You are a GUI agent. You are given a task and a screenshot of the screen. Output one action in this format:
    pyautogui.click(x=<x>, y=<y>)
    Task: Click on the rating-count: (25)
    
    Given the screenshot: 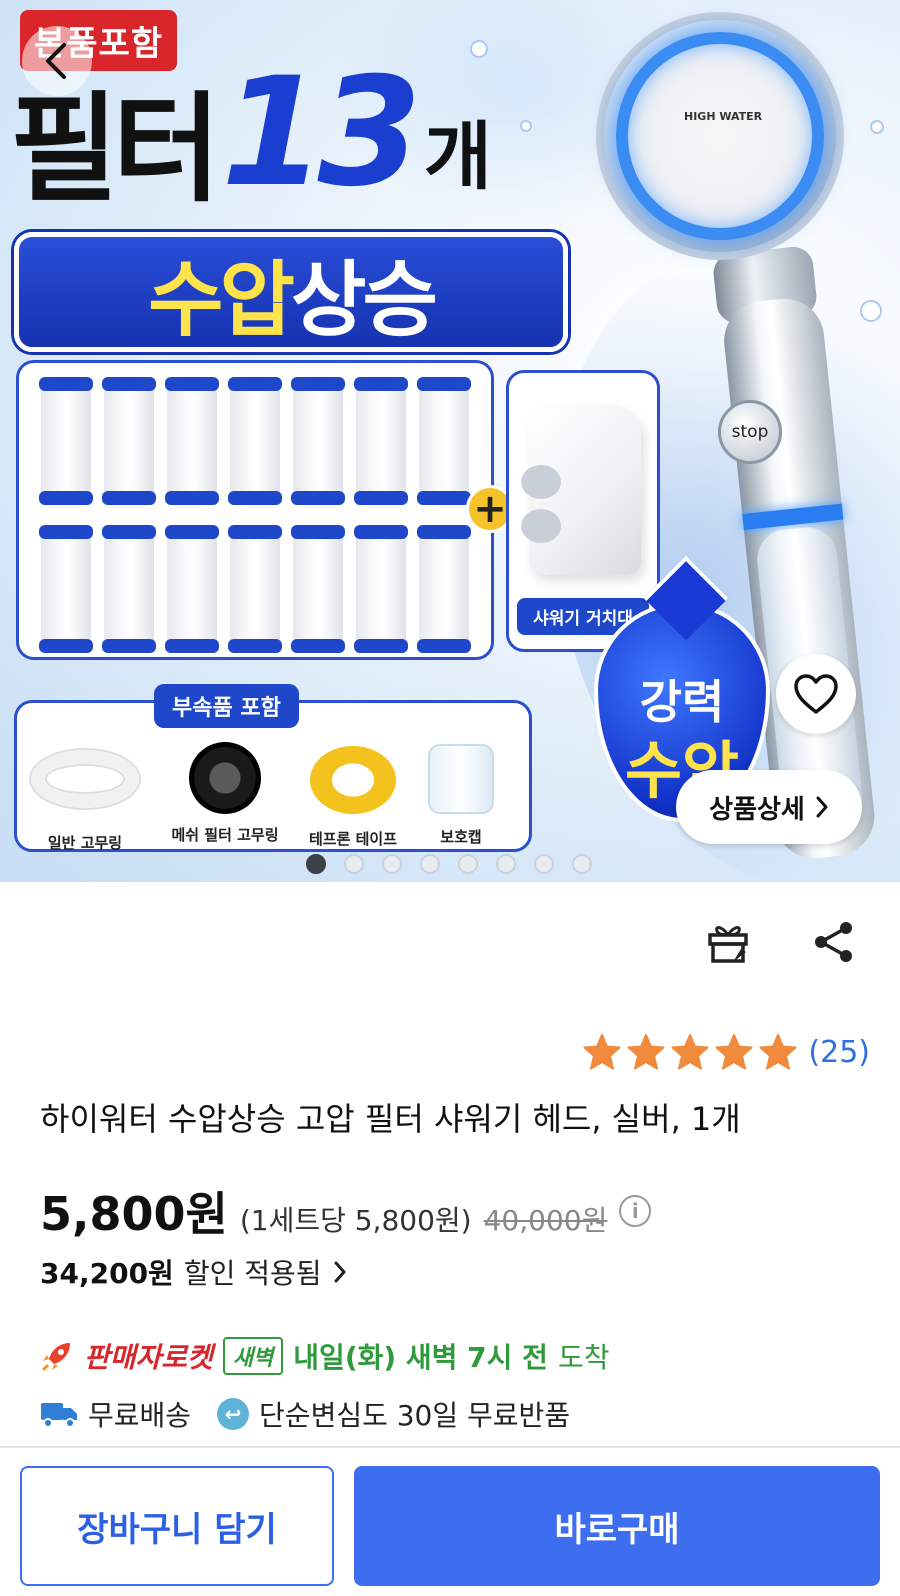 What is the action you would take?
    pyautogui.click(x=839, y=1052)
    